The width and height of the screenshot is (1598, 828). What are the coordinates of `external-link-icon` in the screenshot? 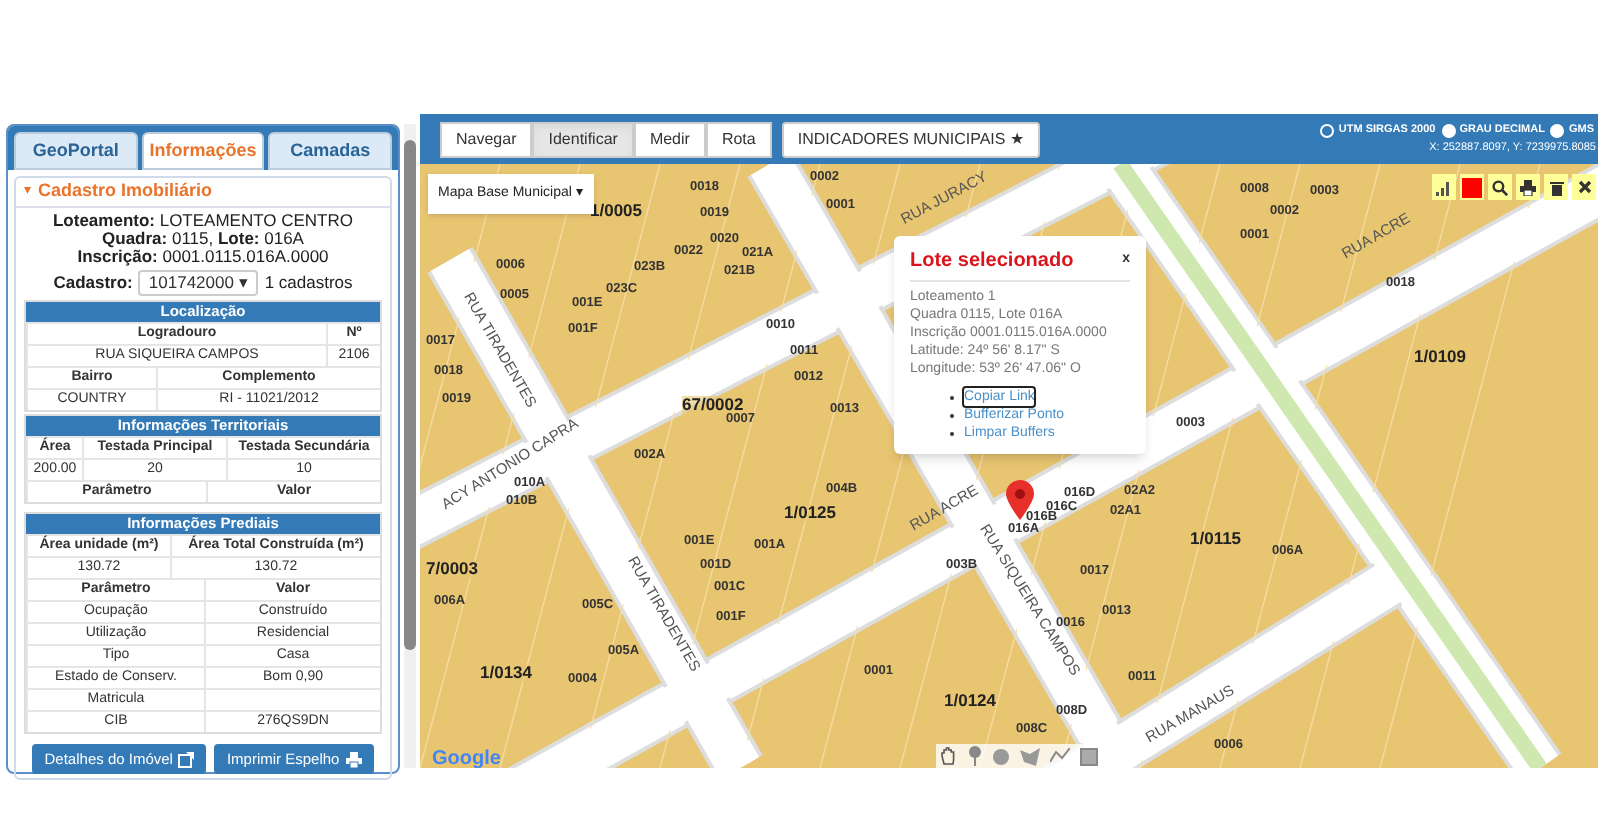 It's located at (186, 759).